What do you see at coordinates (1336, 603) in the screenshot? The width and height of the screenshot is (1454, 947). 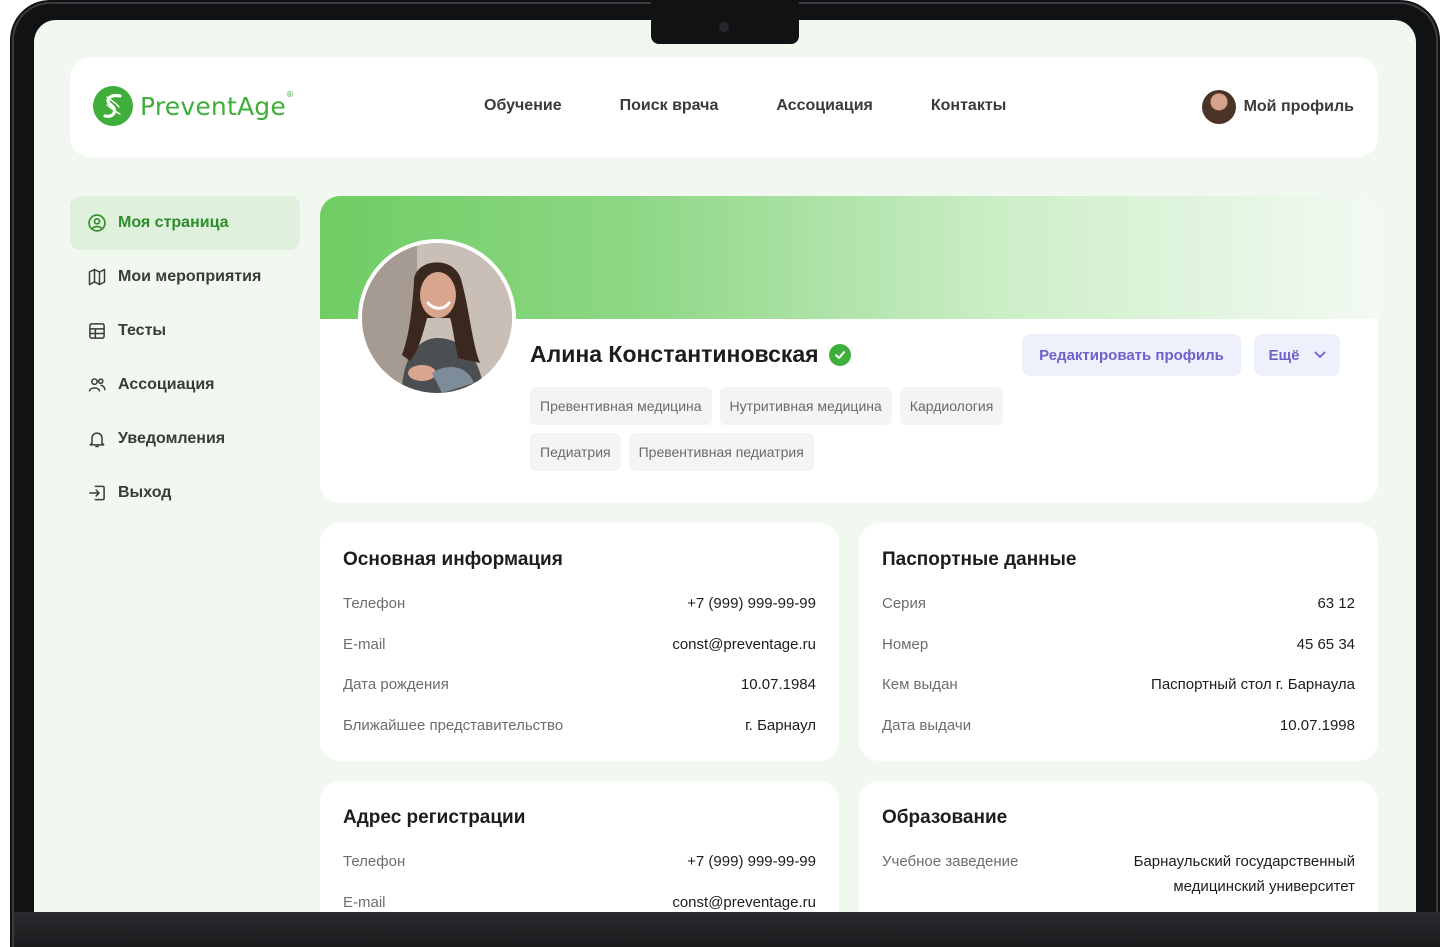 I see `info-value: 63 12` at bounding box center [1336, 603].